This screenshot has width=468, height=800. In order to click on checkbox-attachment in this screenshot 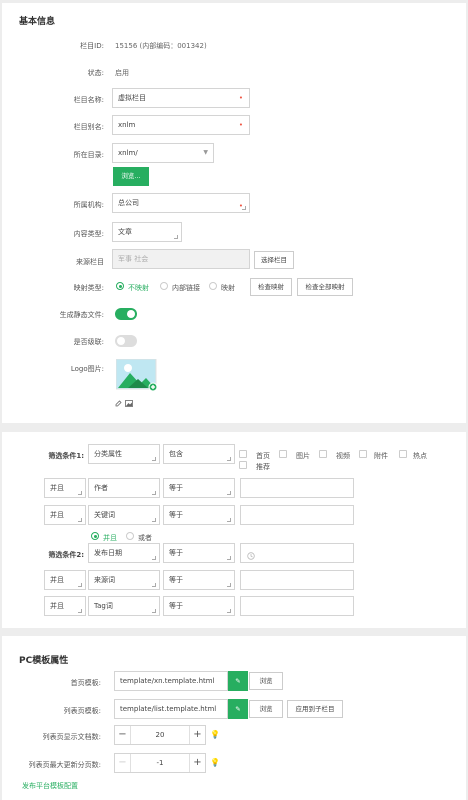, I will do `click(363, 454)`.